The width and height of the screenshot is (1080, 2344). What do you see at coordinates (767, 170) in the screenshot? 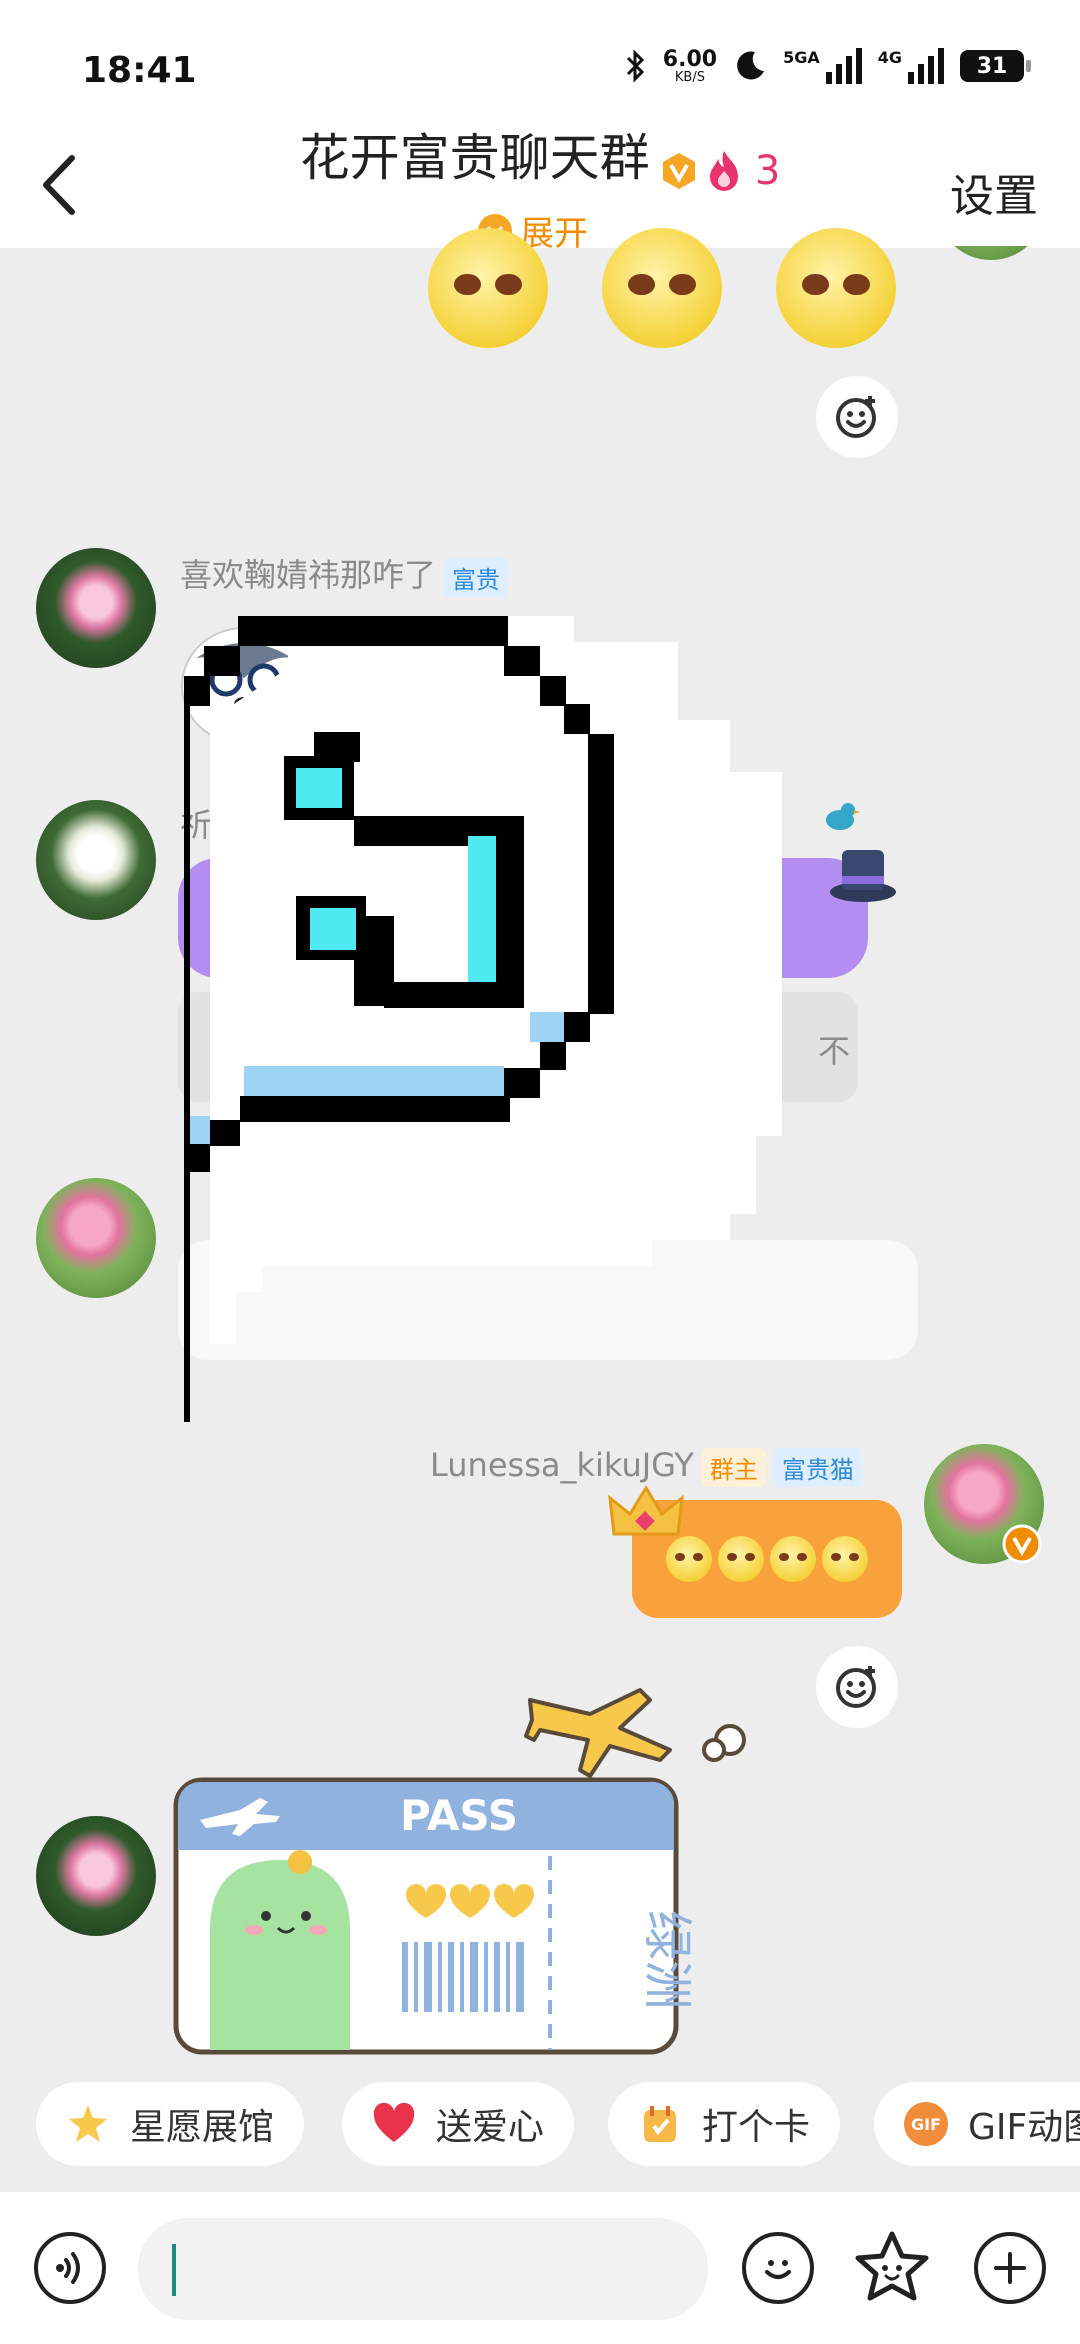
I see `fire-count: 3` at bounding box center [767, 170].